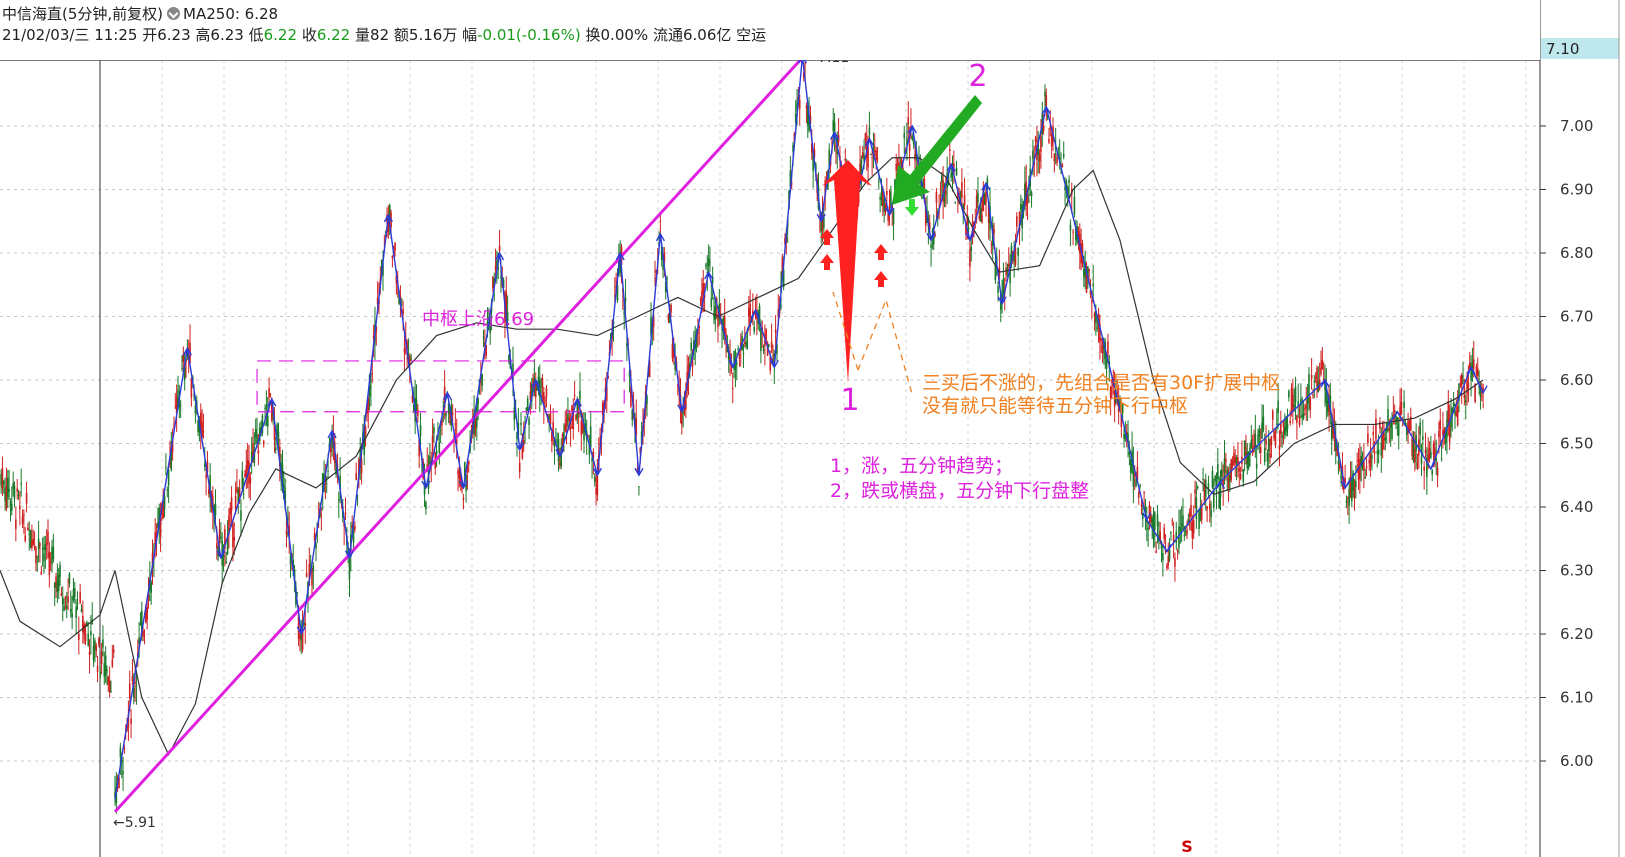  Describe the element at coordinates (70, 35) in the screenshot. I see `quote-datetime: 21/02/03/三 11:25` at that location.